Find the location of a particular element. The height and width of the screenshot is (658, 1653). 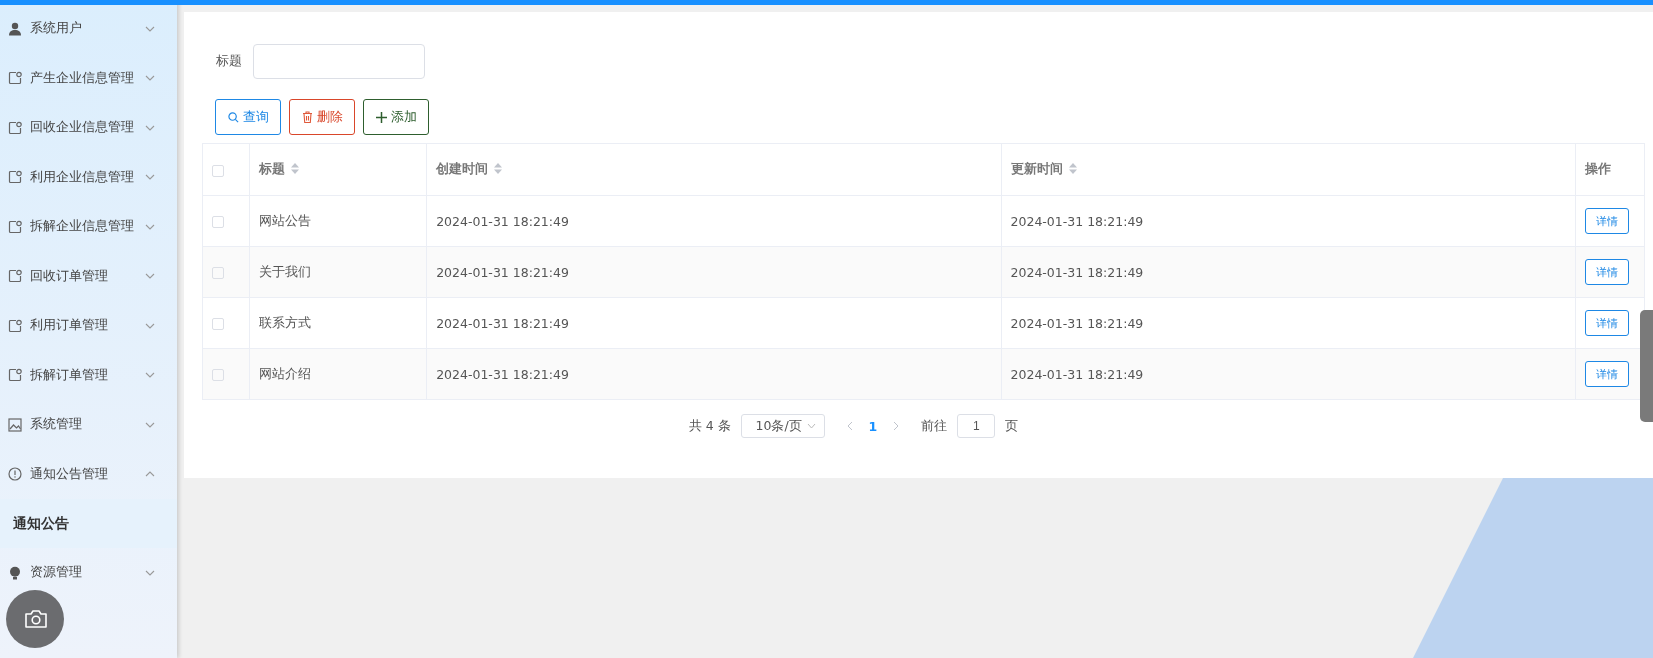

table-cell: 网站公告 is located at coordinates (338, 221).